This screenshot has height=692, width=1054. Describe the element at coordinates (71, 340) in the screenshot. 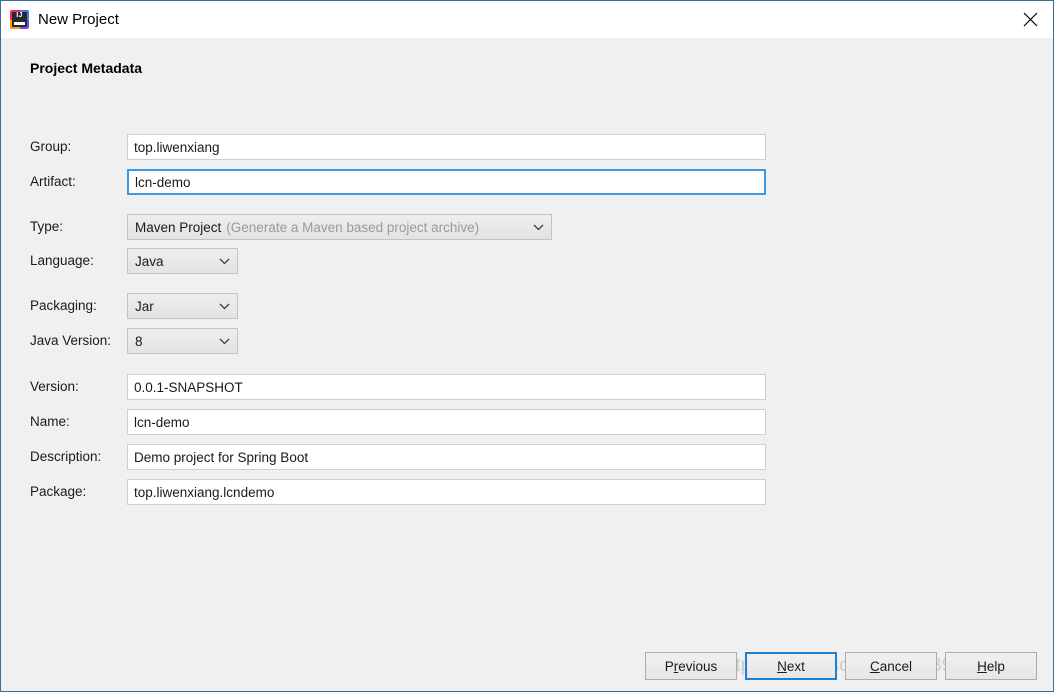

I see `java-version-label: Java Version:` at that location.